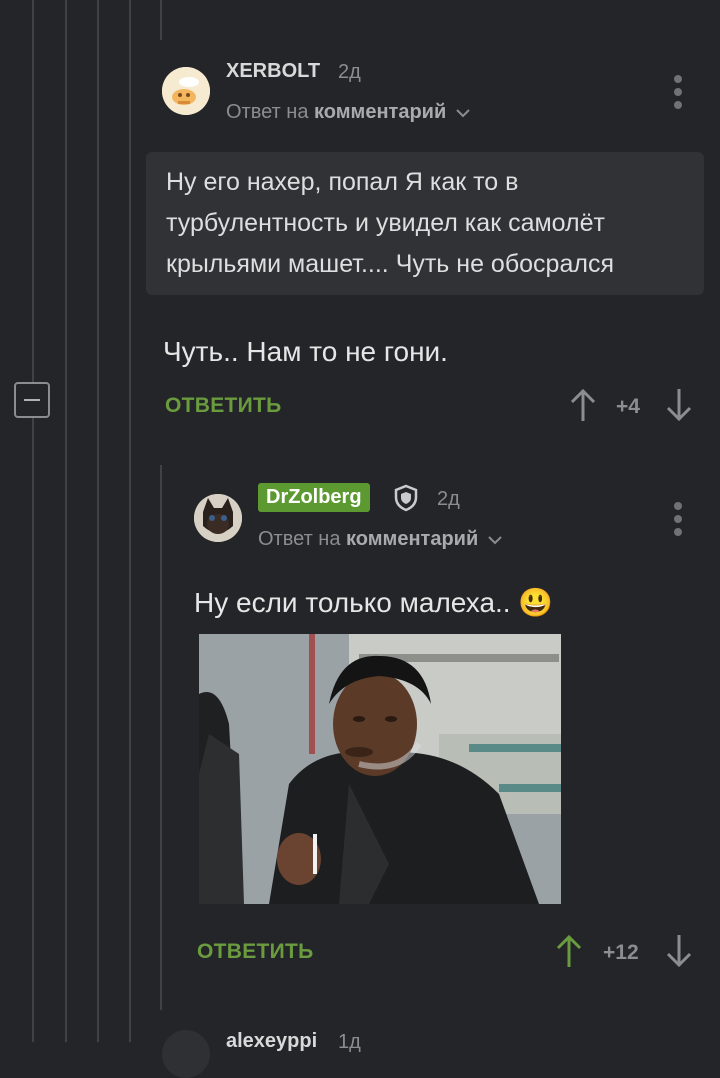 This screenshot has width=720, height=1078. I want to click on username-badge: DrZolberg, so click(314, 497).